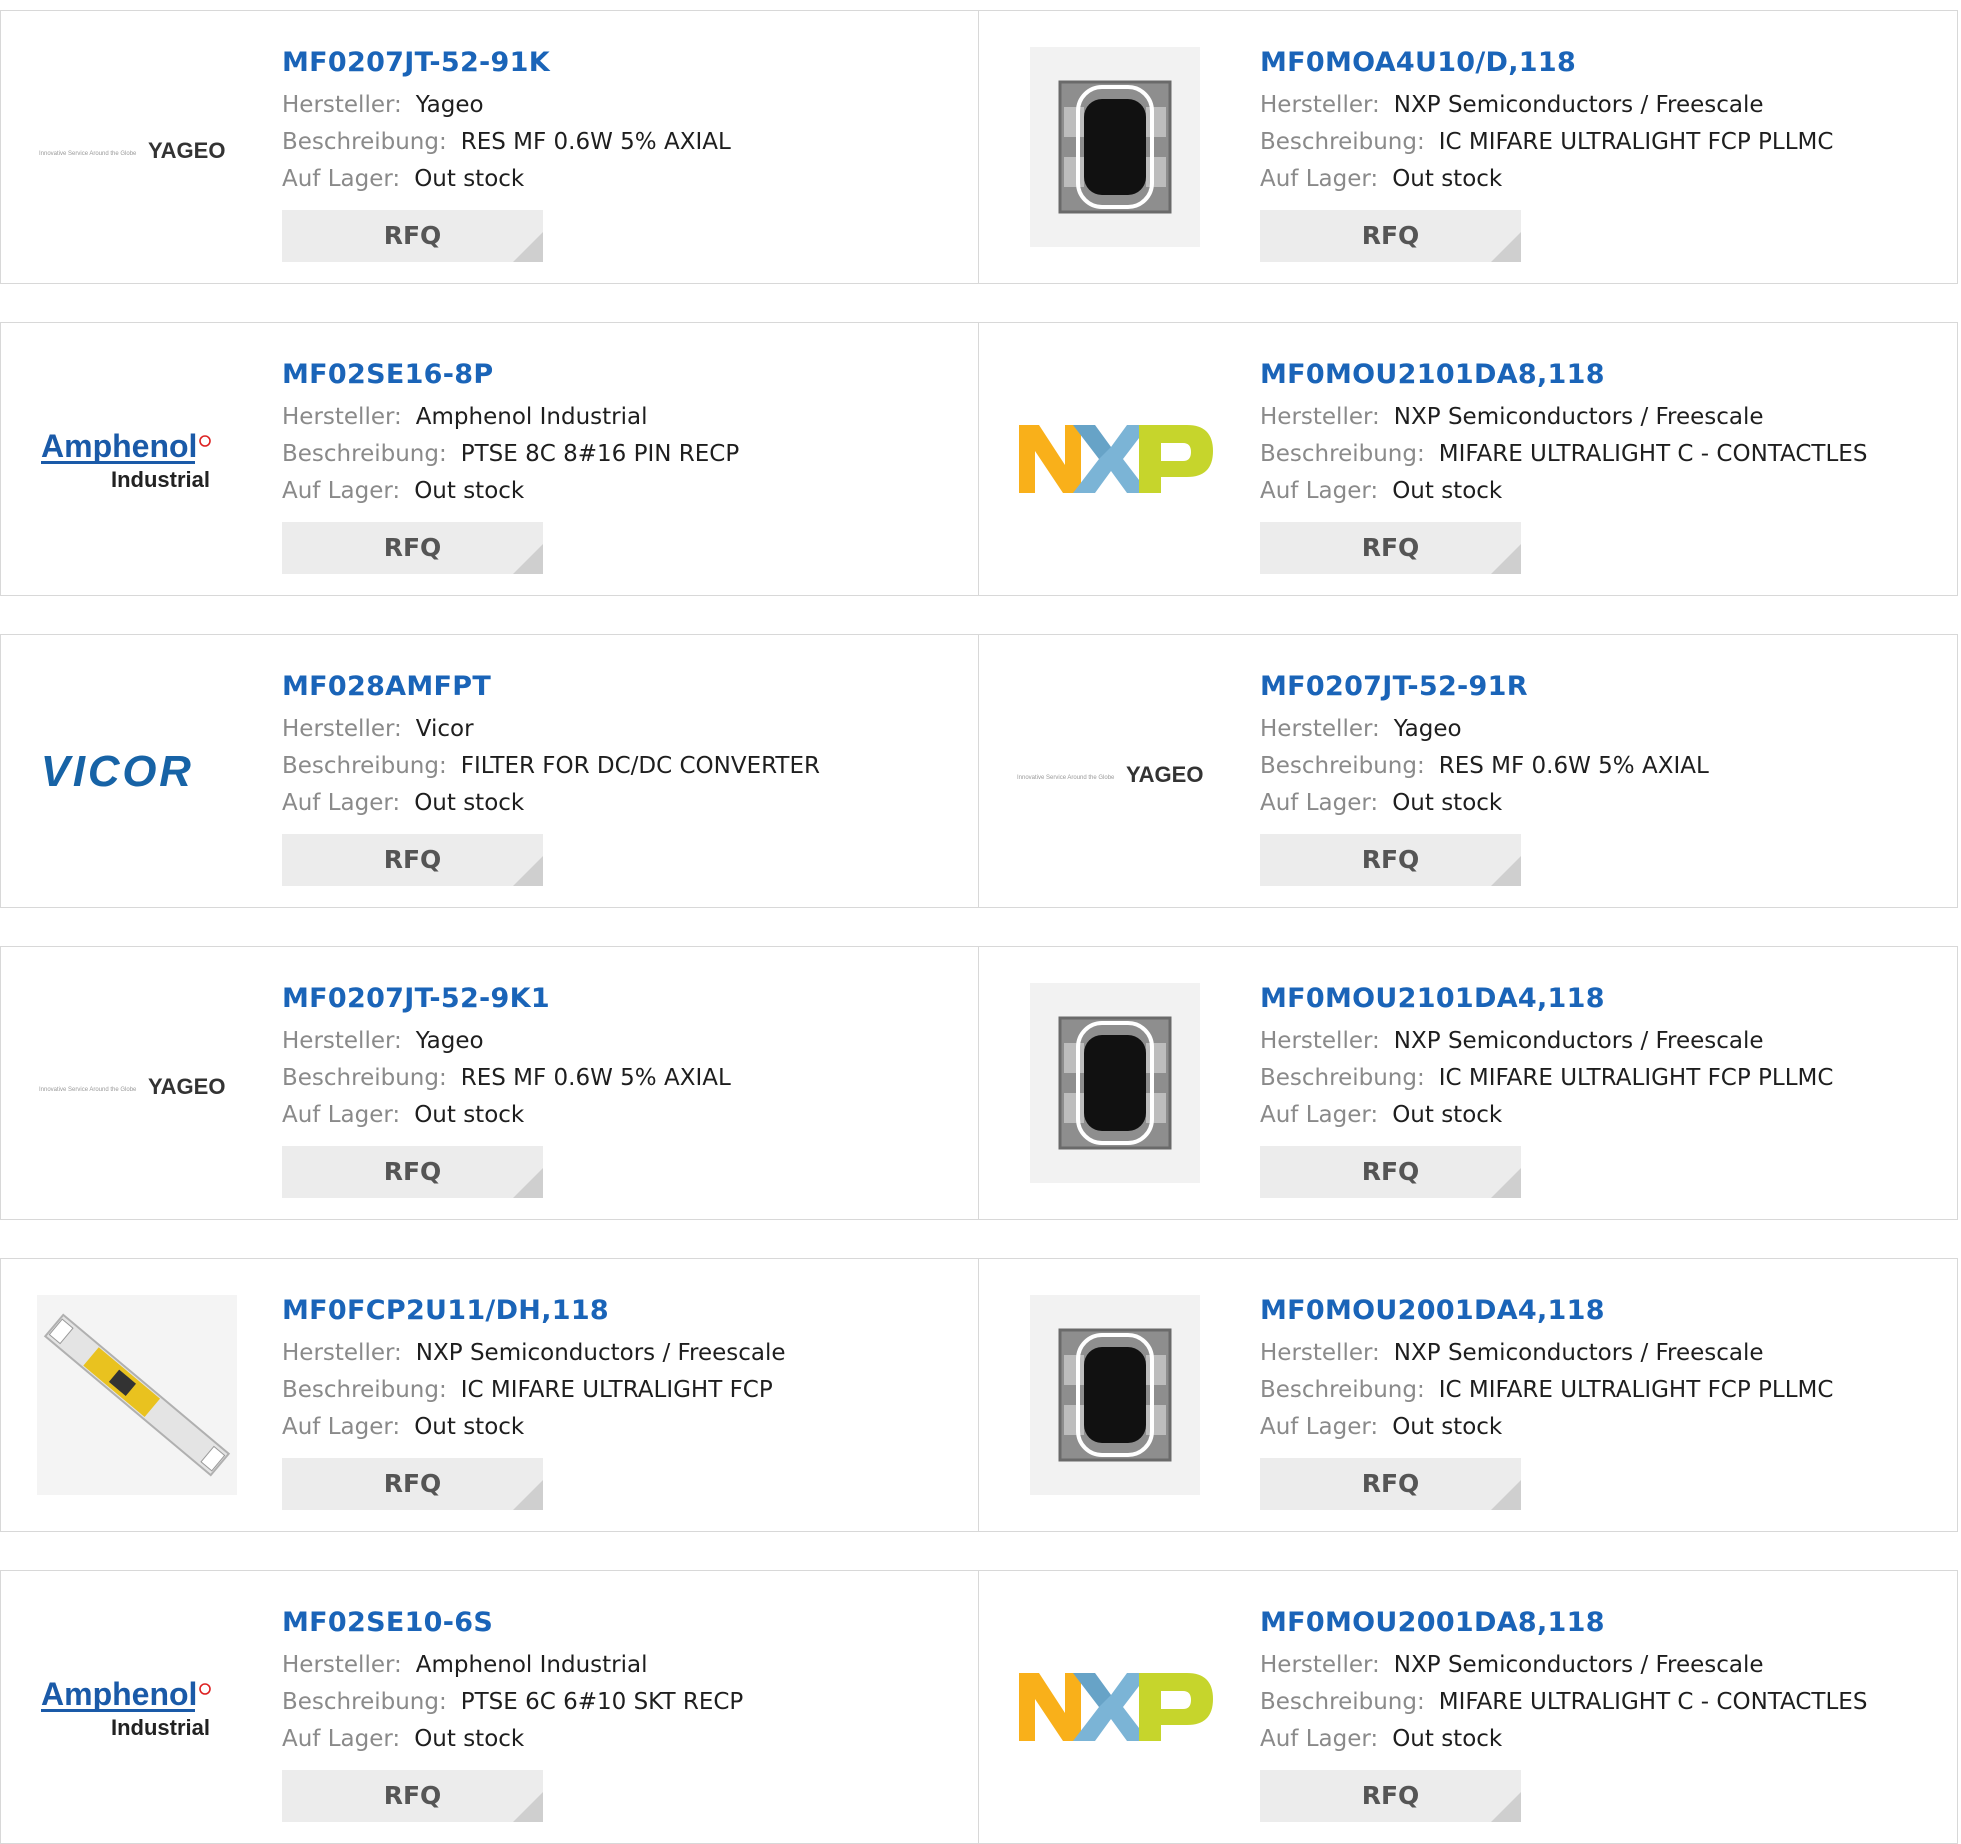  What do you see at coordinates (620, 63) in the screenshot?
I see `part-number-link: MF0207JT-52-91K` at bounding box center [620, 63].